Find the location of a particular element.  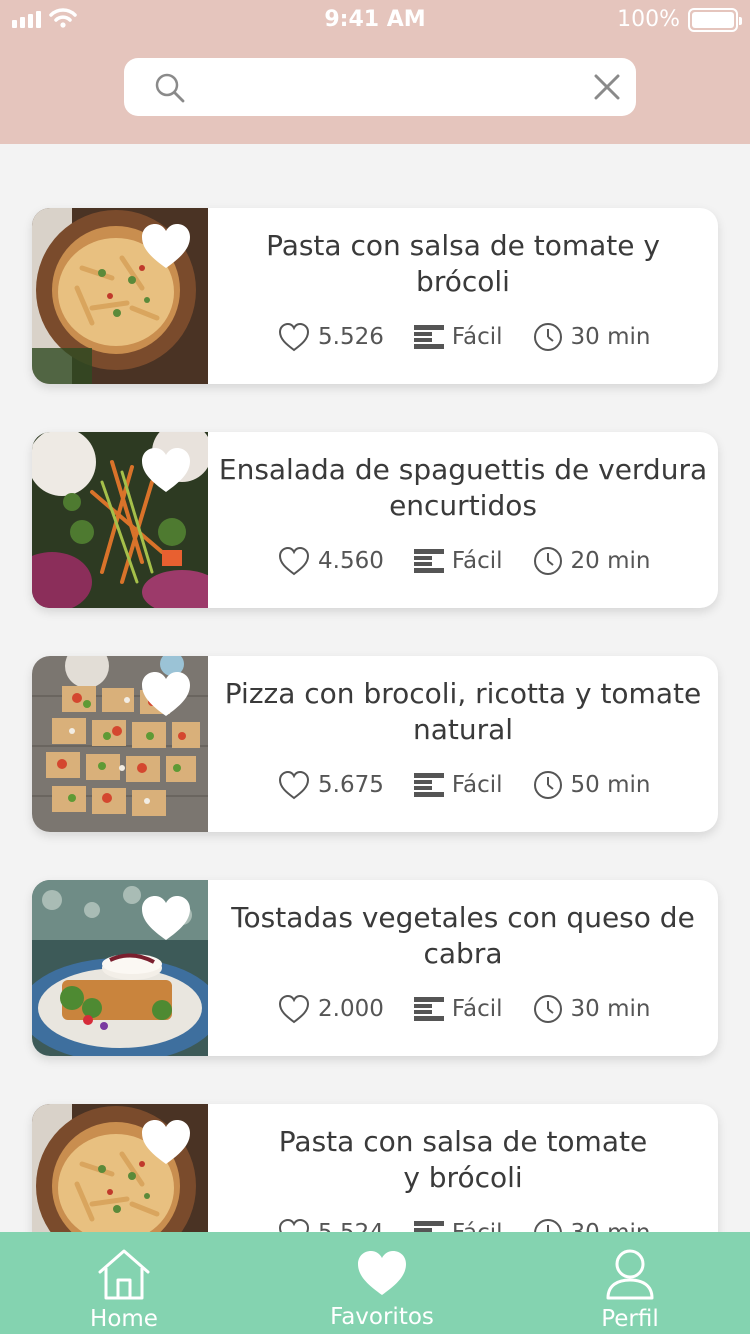

status-right: 100% is located at coordinates (679, 19).